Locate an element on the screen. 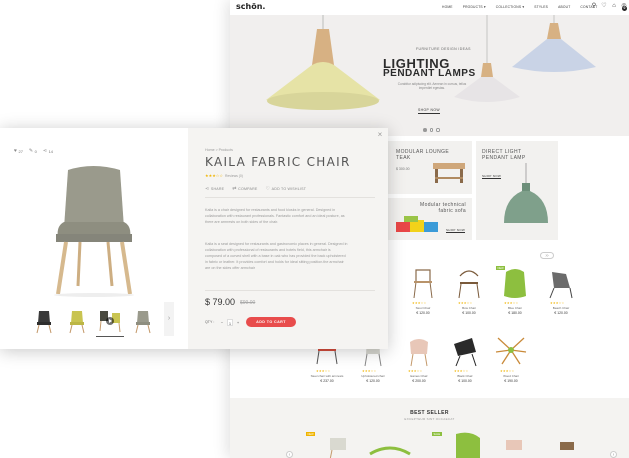  product-card: ★★★☆☆ Stool Chair € 120.00 is located at coordinates (423, 292).